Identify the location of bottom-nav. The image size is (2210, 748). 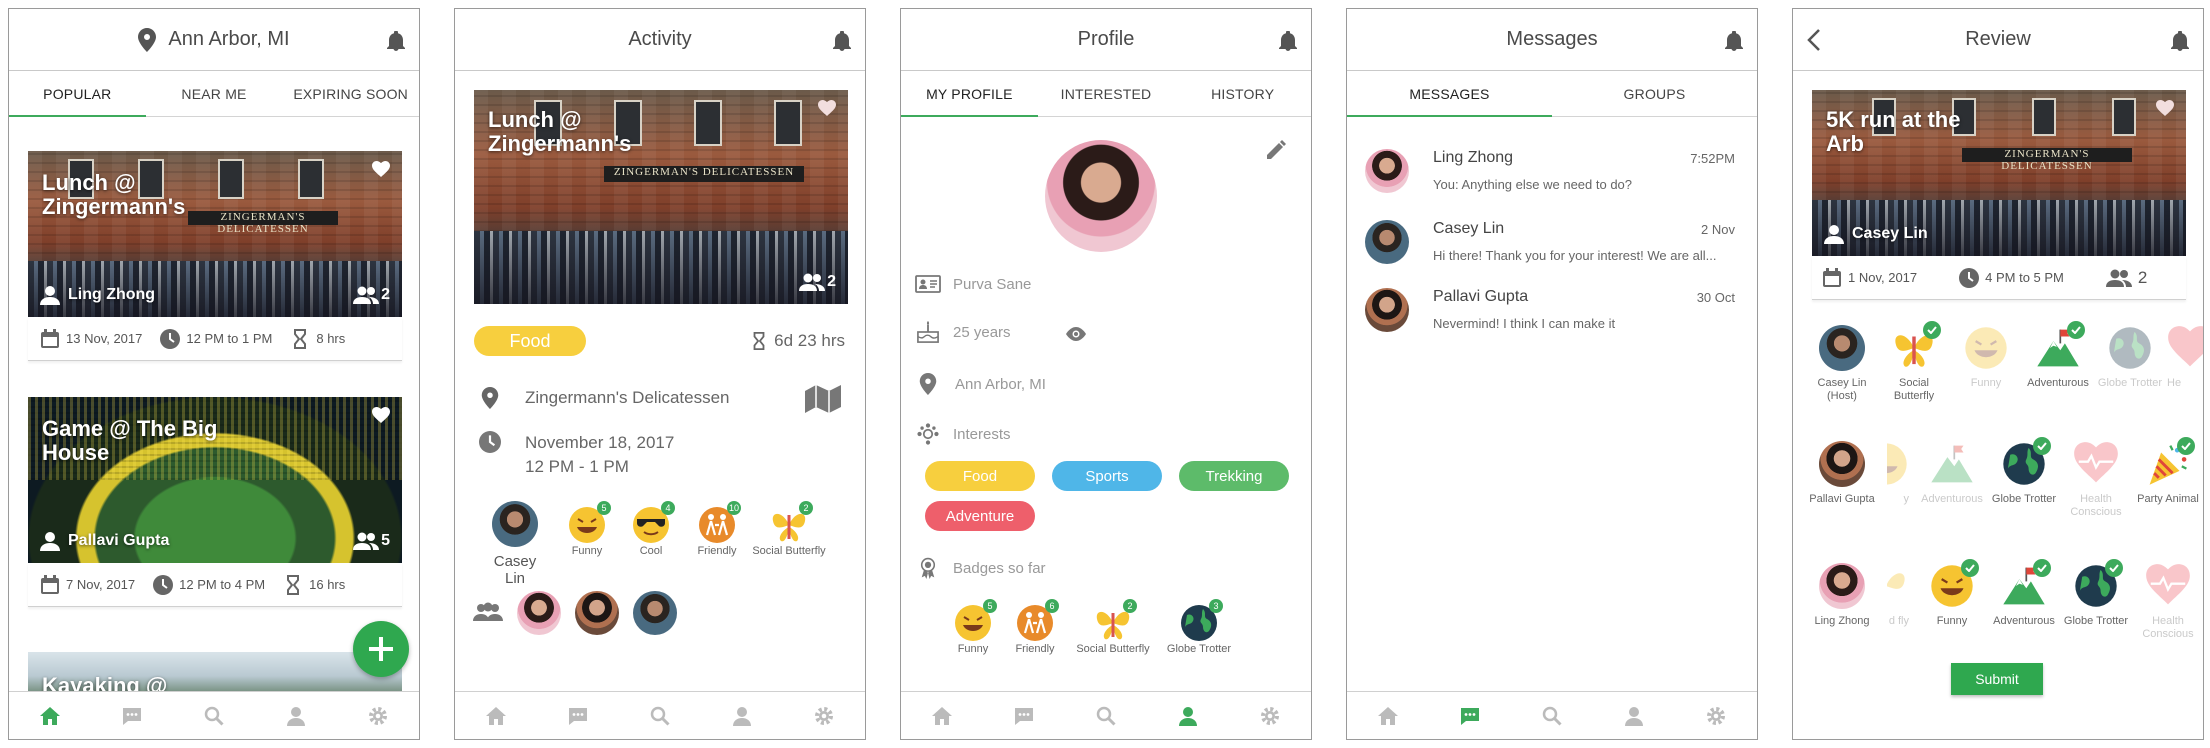
(214, 715).